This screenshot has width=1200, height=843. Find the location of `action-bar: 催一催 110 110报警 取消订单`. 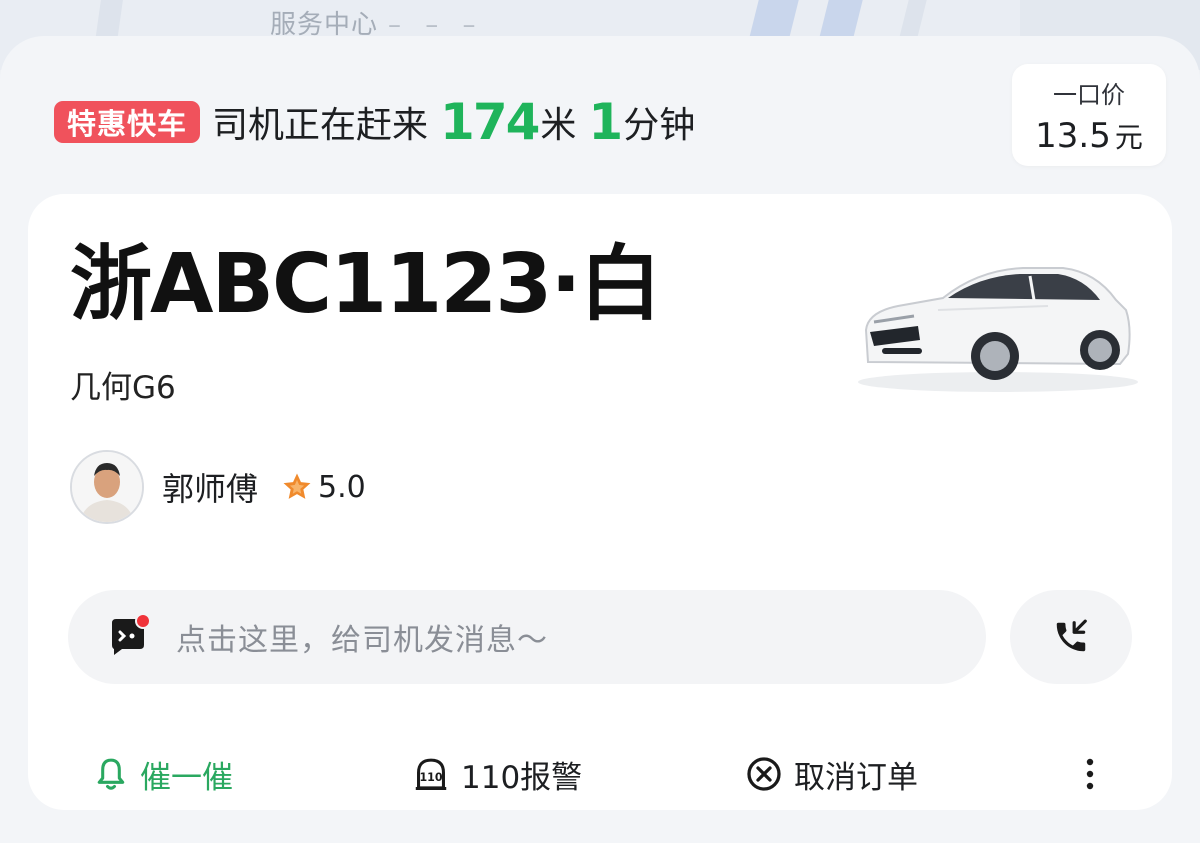

action-bar: 催一催 110 110报警 取消订单 is located at coordinates (600, 774).